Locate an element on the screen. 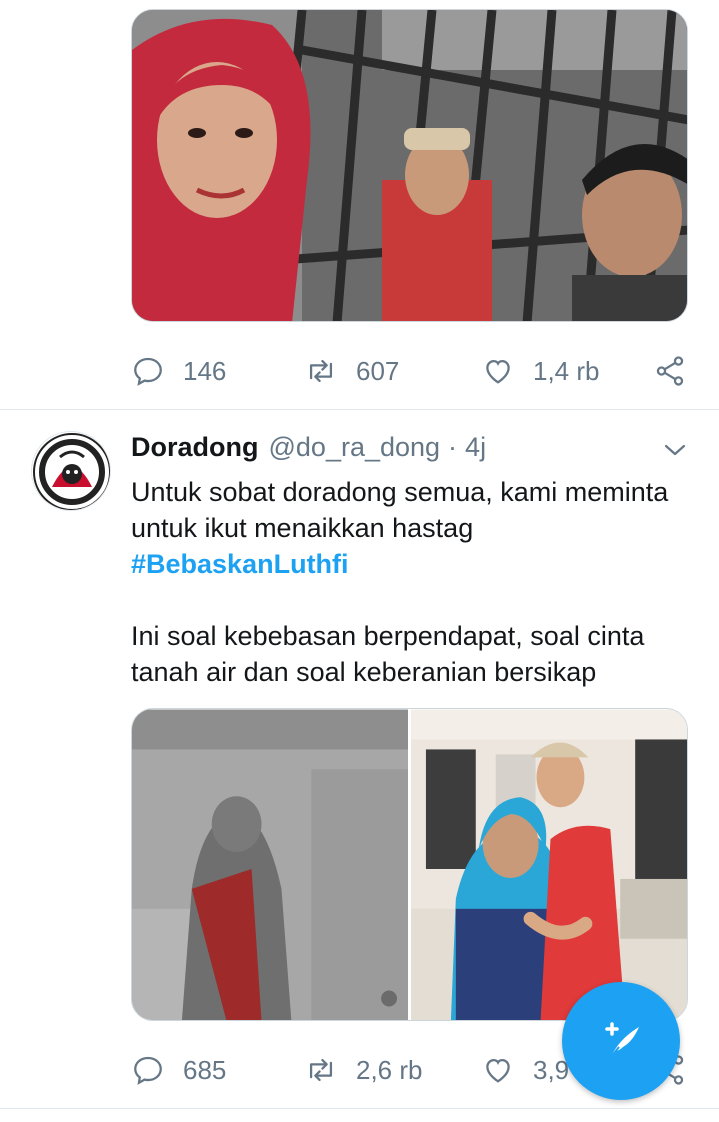 This screenshot has height=1122, width=719. like-count: 1,4 rb is located at coordinates (566, 370).